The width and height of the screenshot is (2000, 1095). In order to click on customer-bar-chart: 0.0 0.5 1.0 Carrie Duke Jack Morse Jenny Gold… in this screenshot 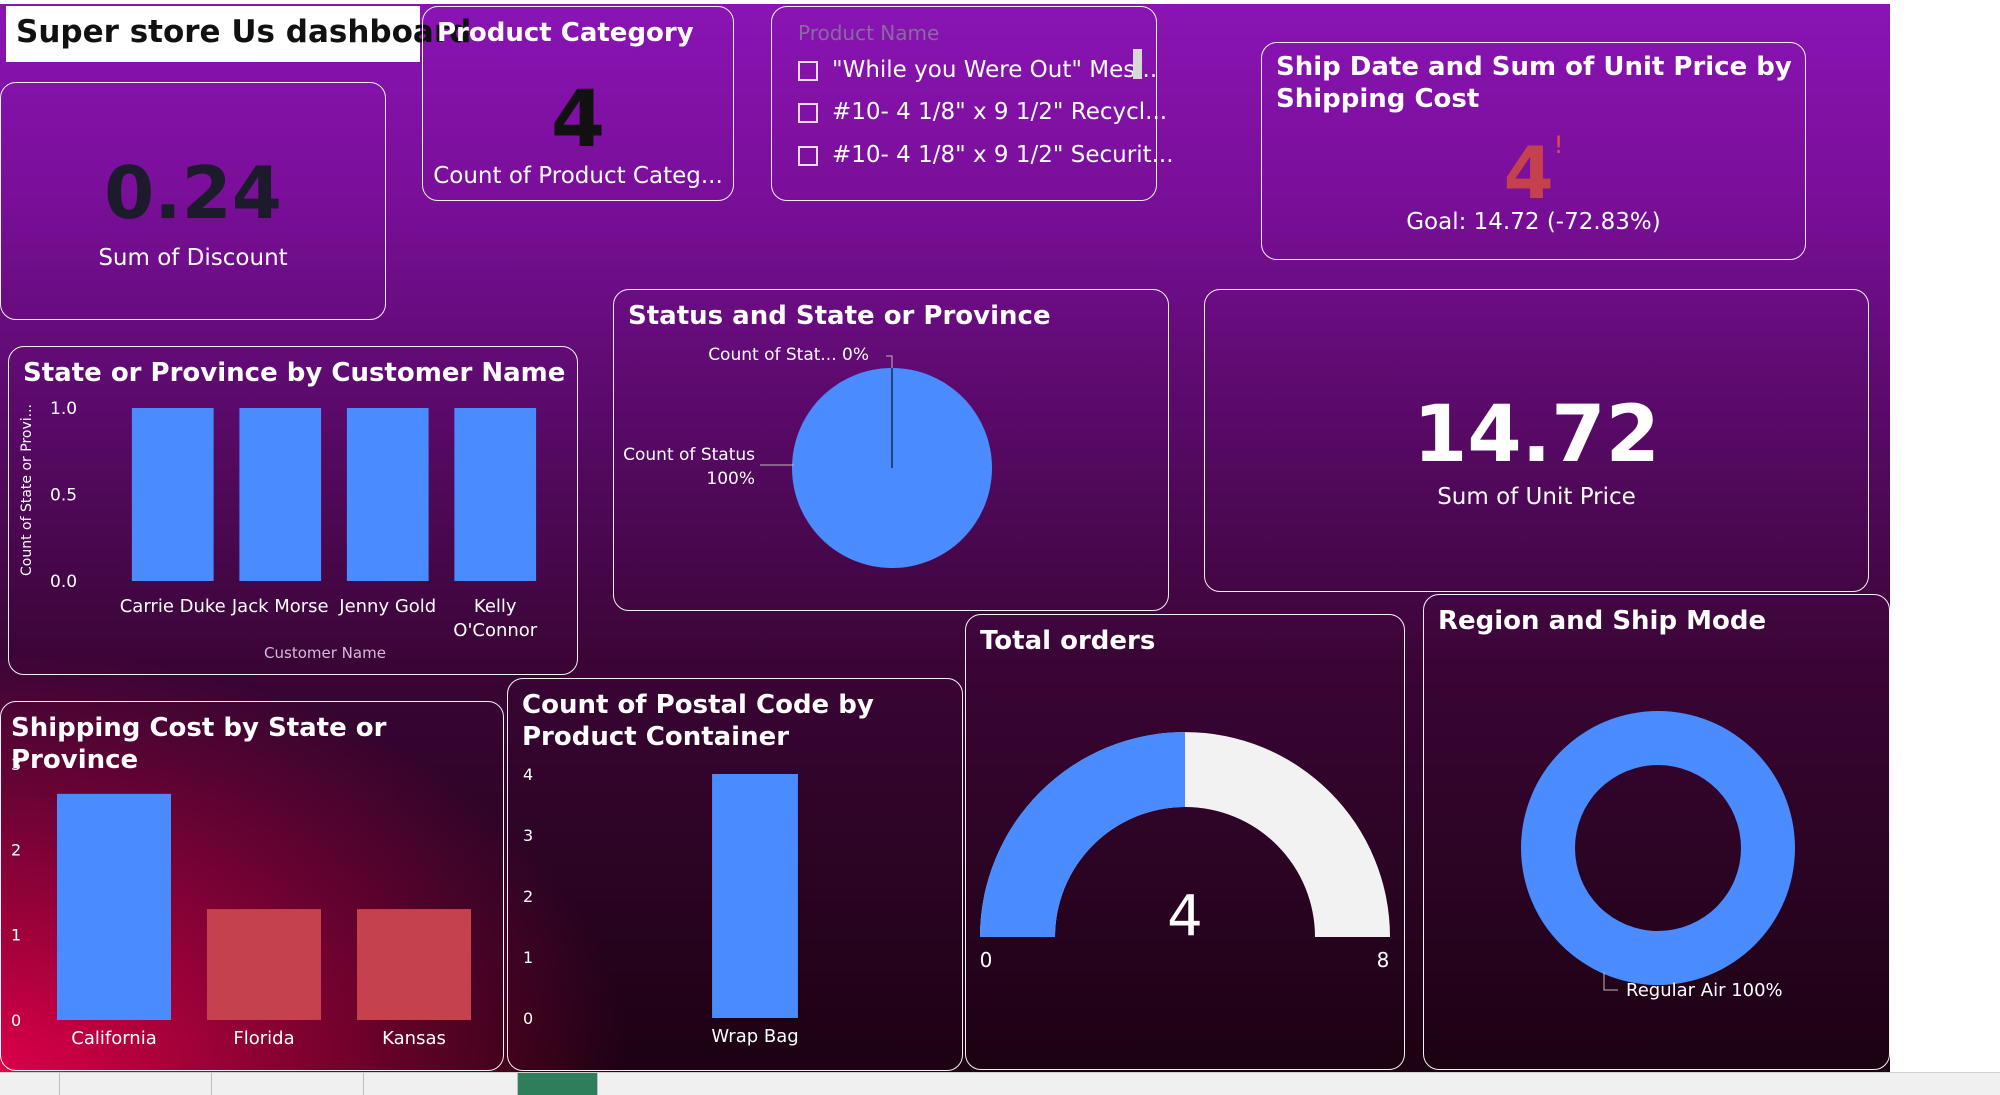, I will do `click(278, 530)`.